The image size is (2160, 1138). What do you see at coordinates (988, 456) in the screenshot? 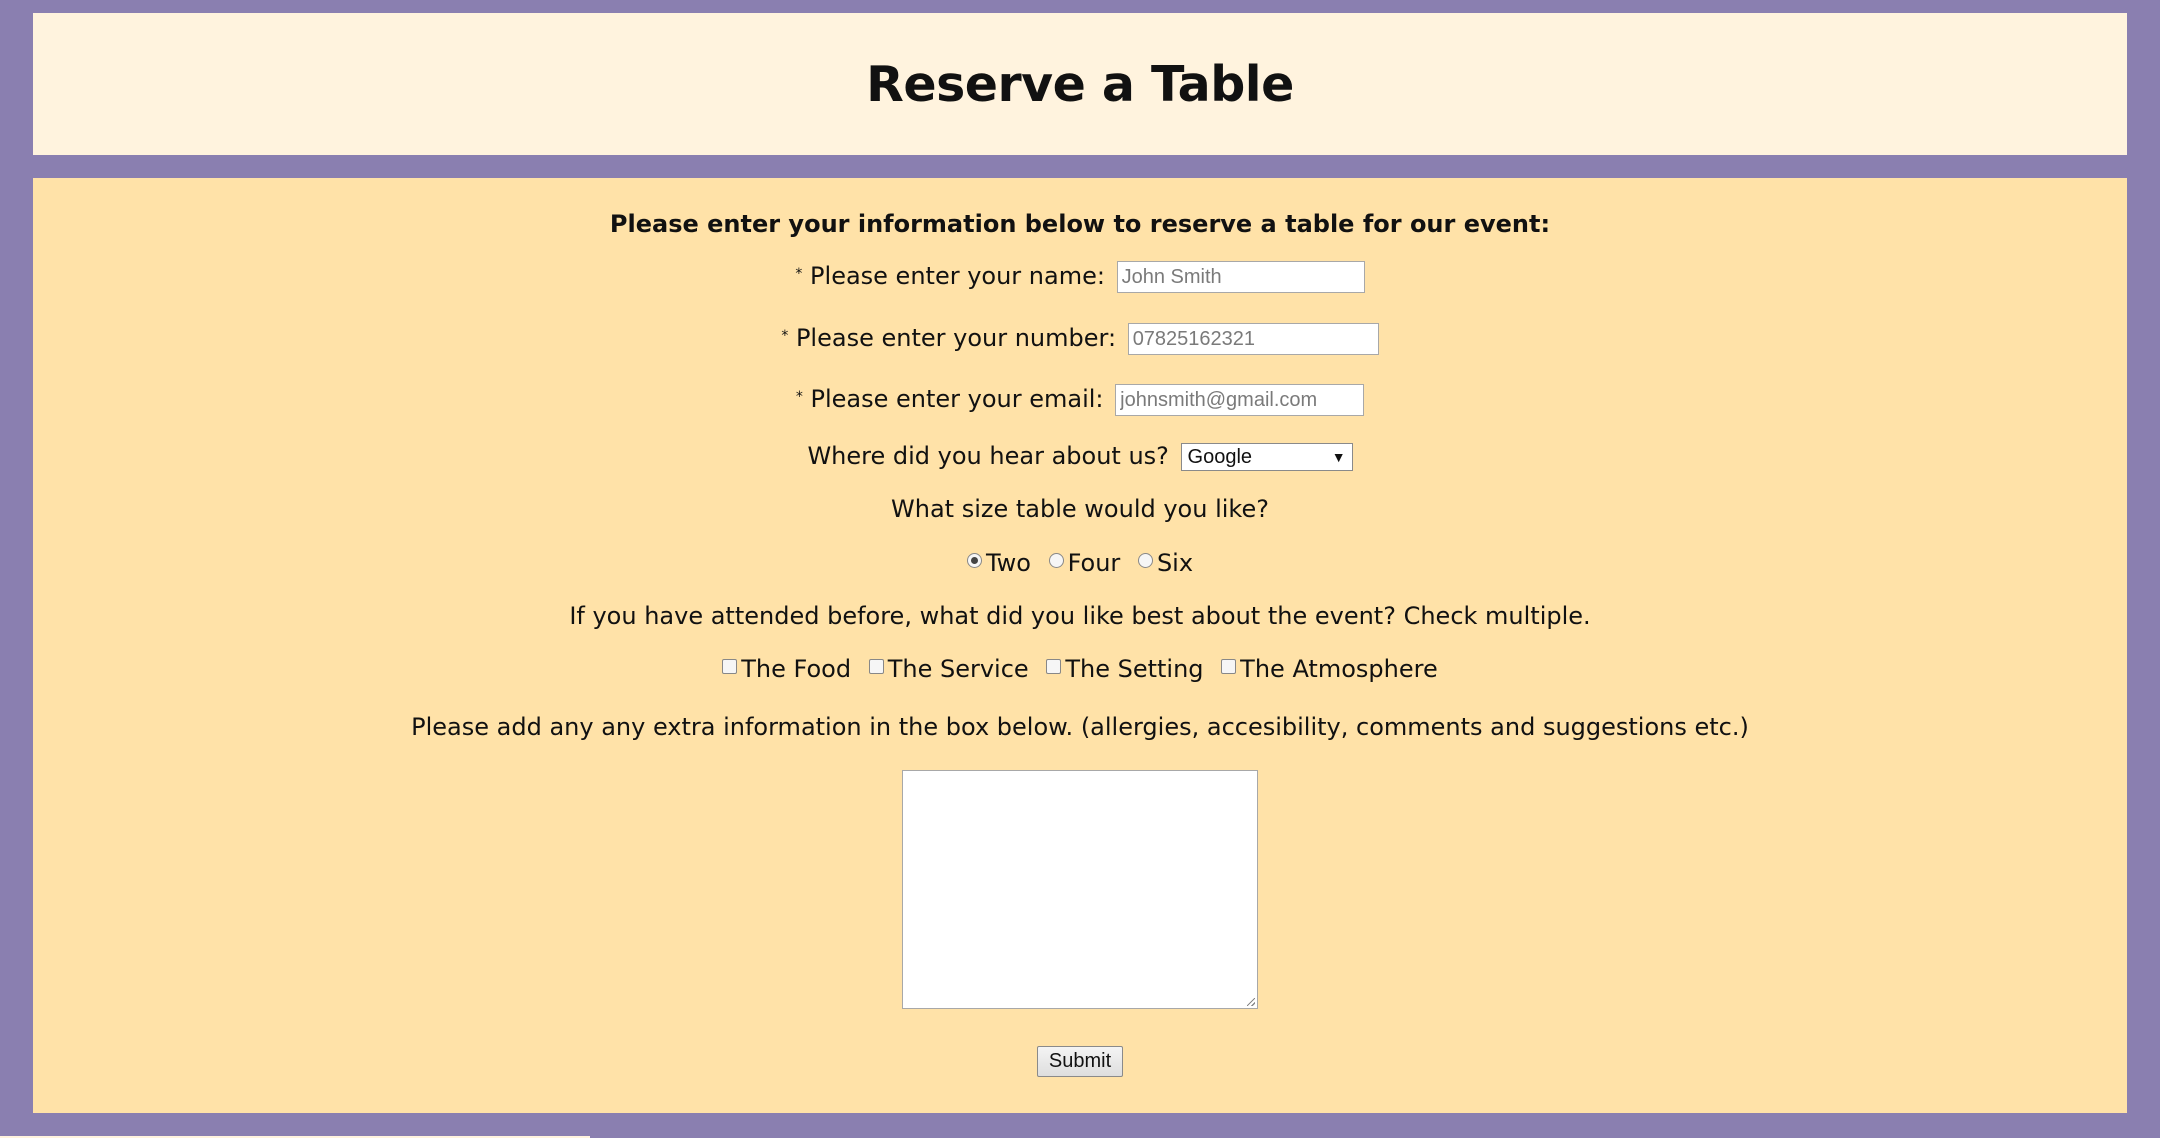
I see `hear-label: Where did you hear about us?` at bounding box center [988, 456].